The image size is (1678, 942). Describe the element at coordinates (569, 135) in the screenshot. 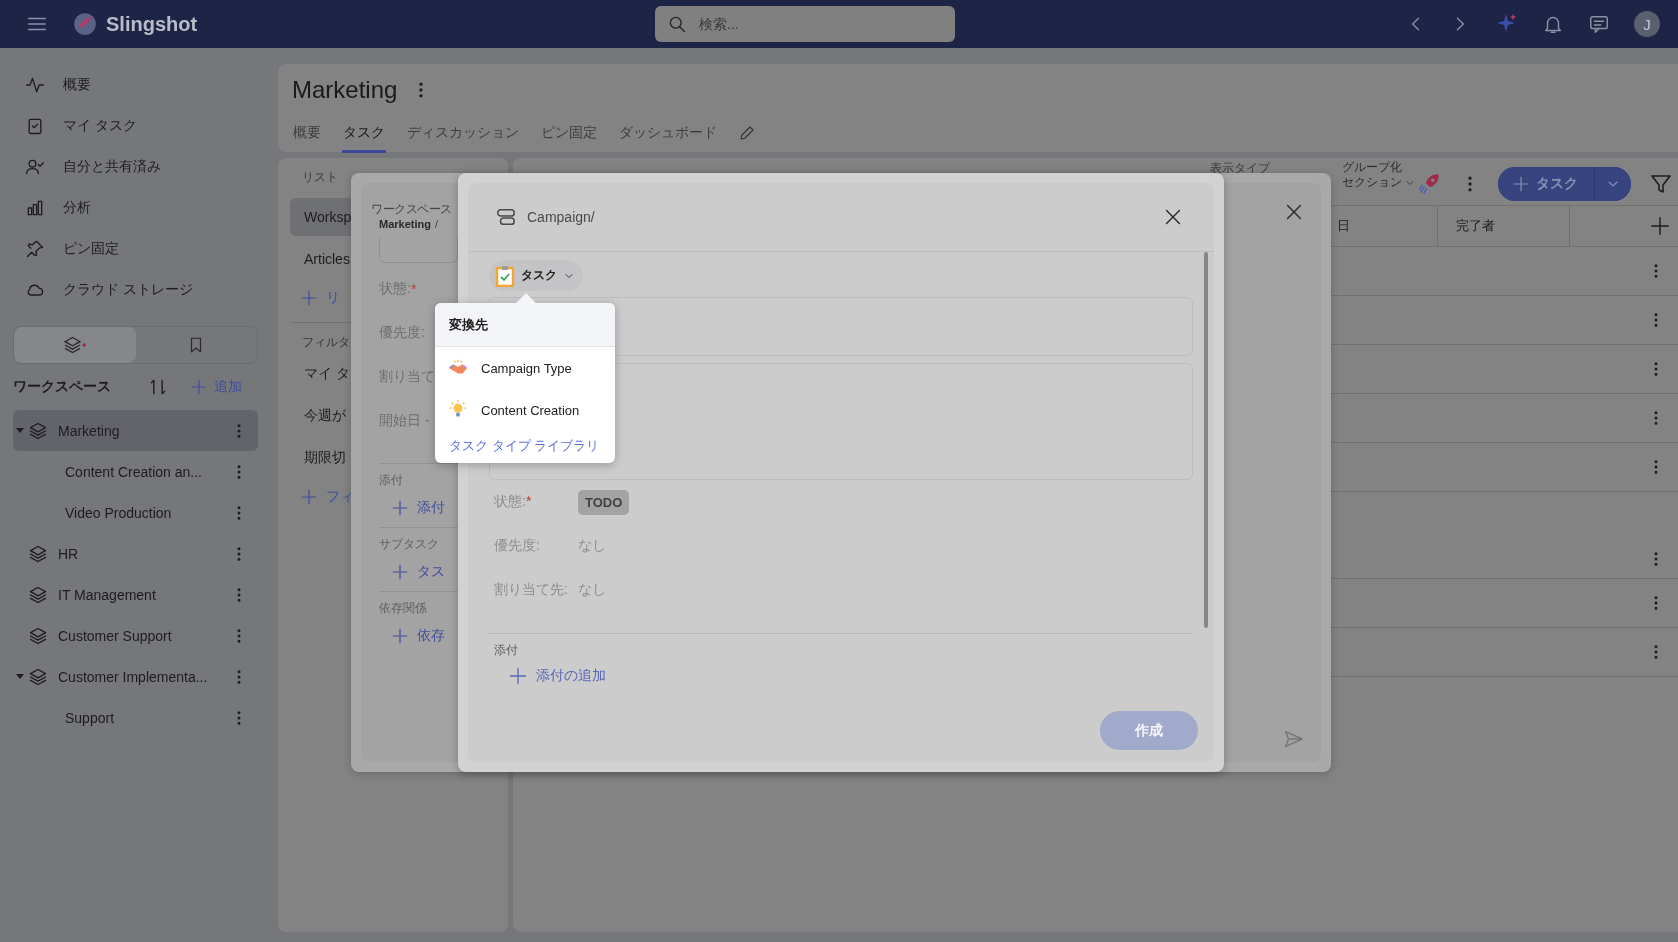

I see `project-tab: ピン固定` at that location.